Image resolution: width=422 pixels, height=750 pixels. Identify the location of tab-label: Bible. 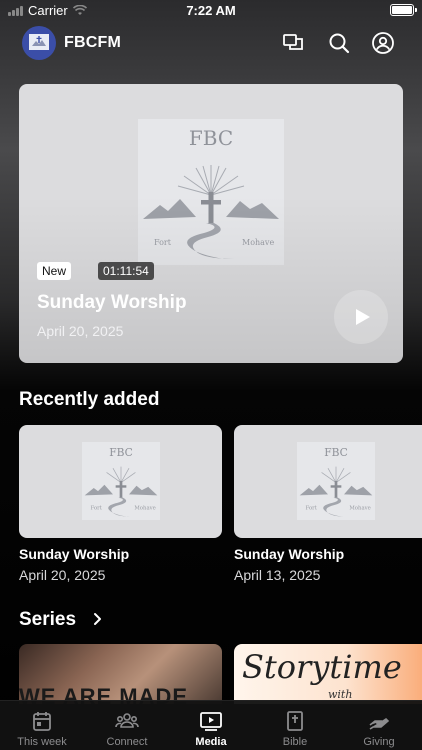
(295, 742).